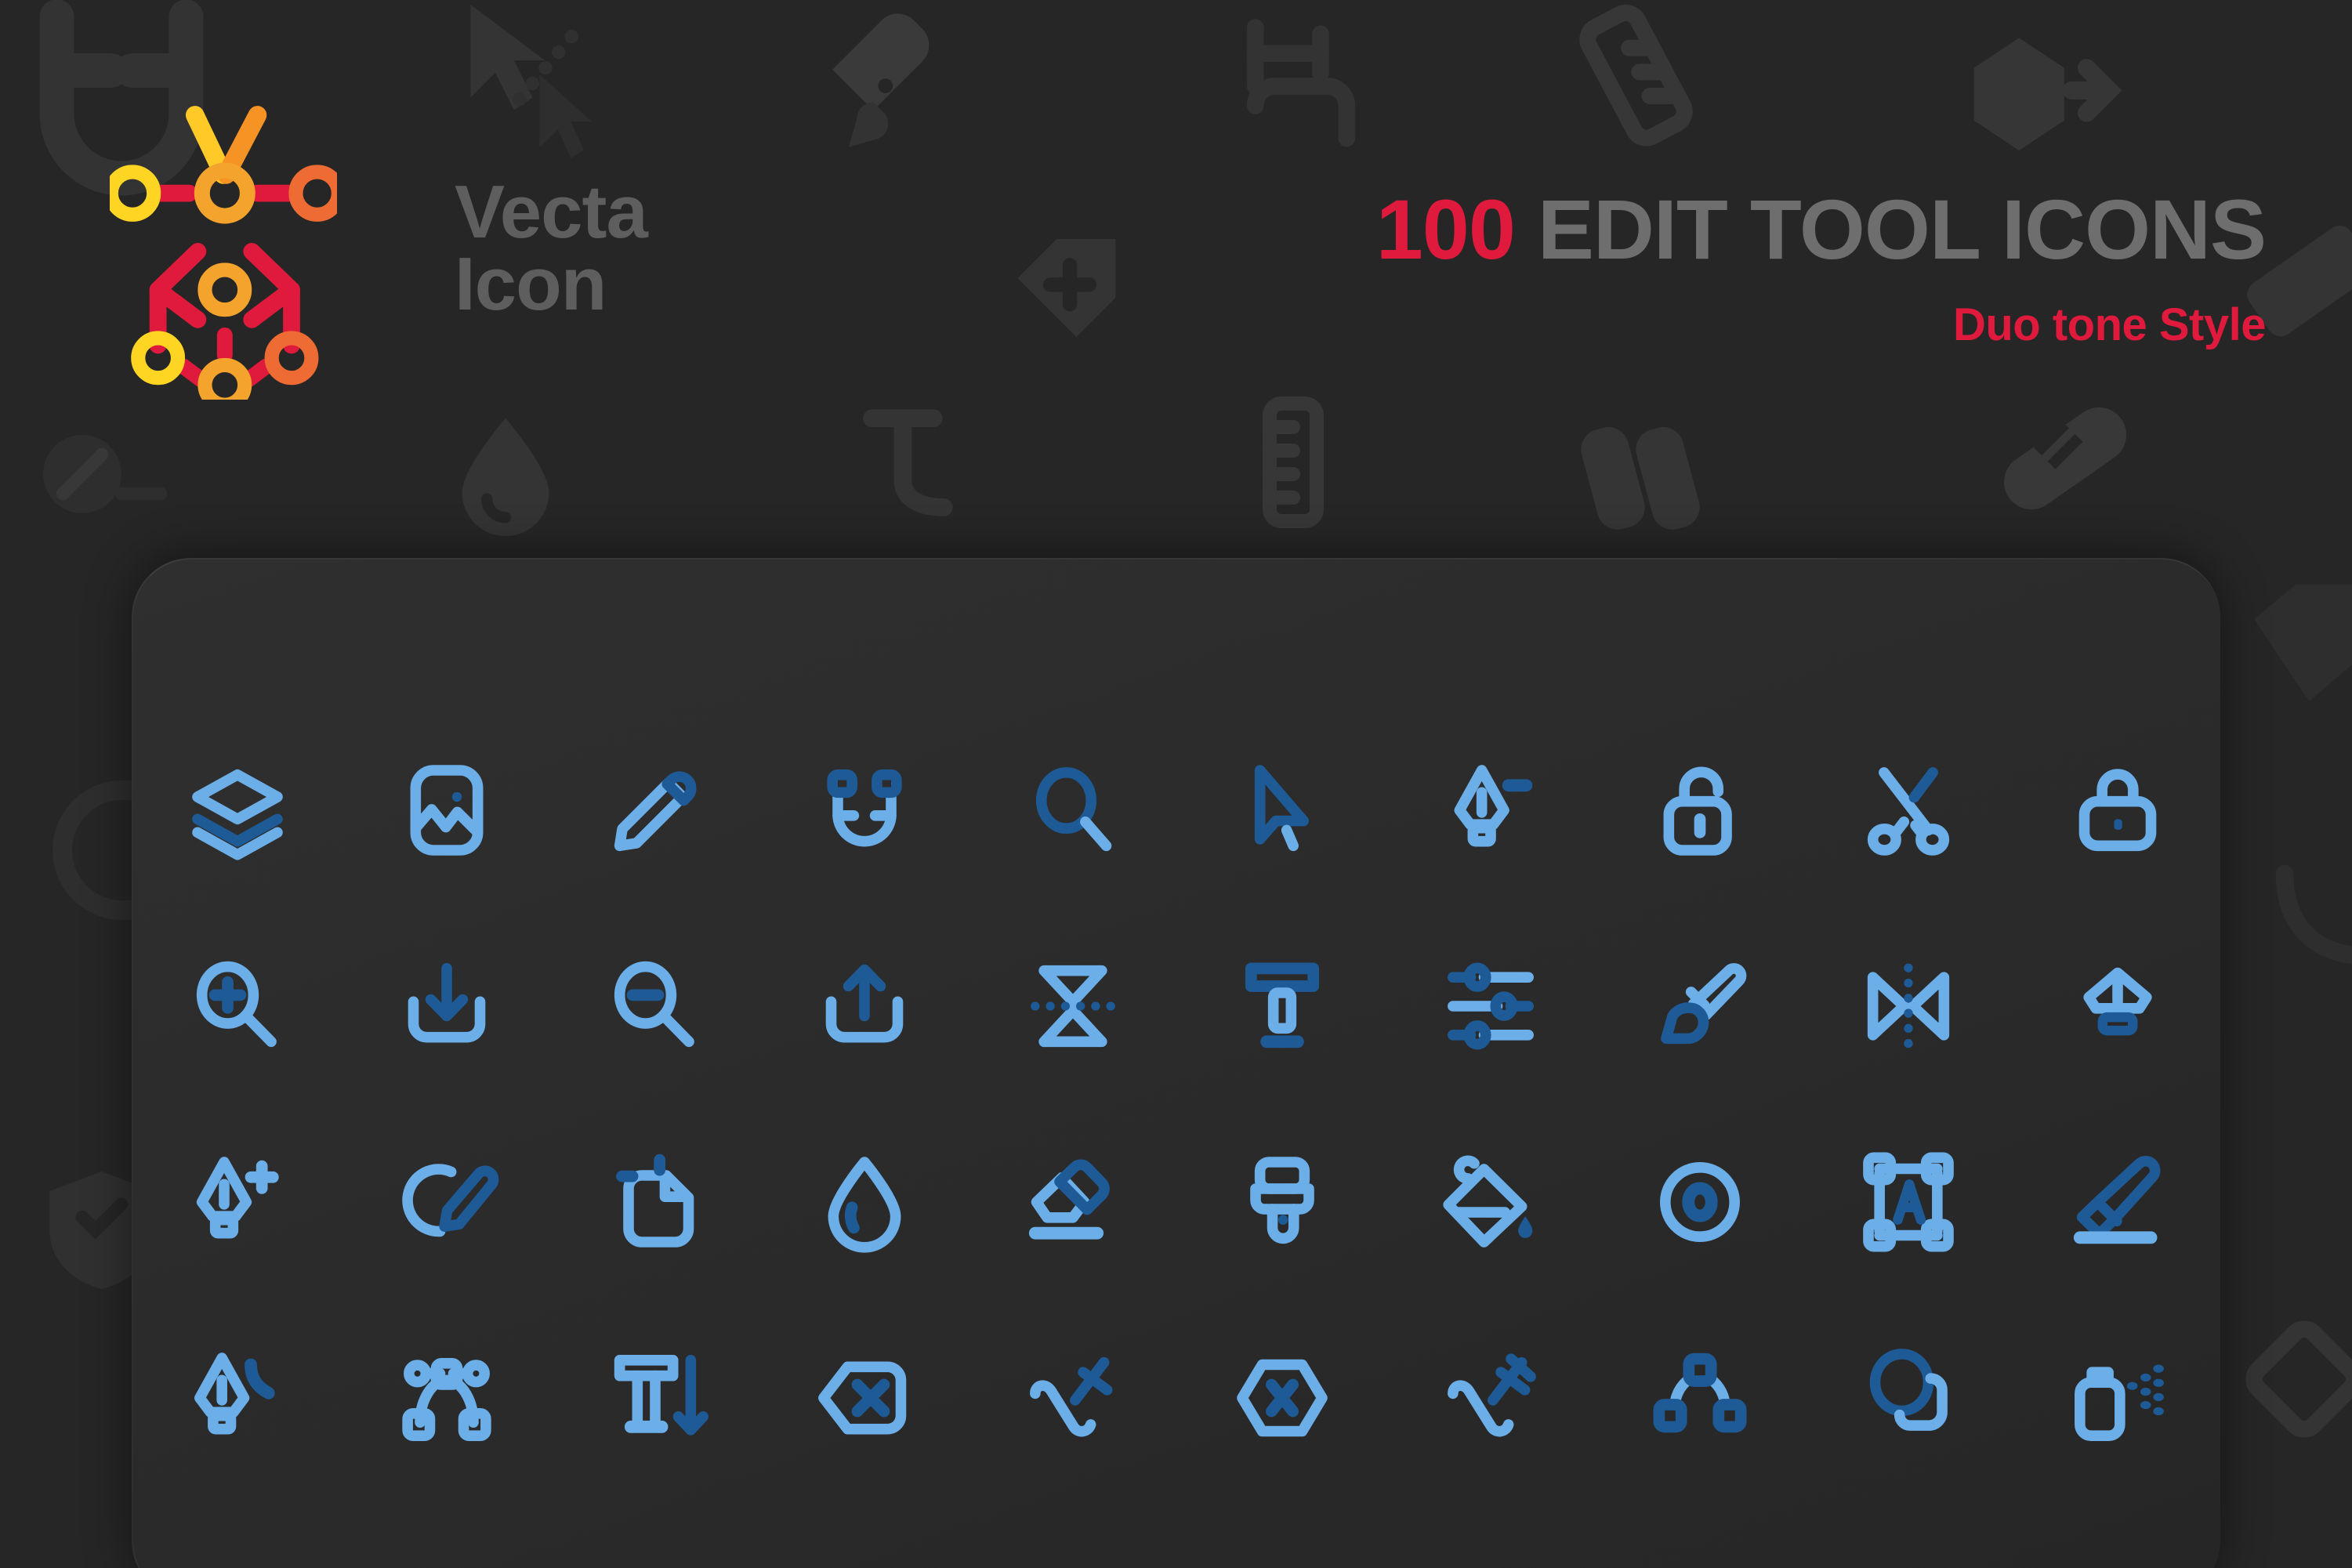 The height and width of the screenshot is (1568, 2352). What do you see at coordinates (1700, 811) in the screenshot?
I see `unlock-icon` at bounding box center [1700, 811].